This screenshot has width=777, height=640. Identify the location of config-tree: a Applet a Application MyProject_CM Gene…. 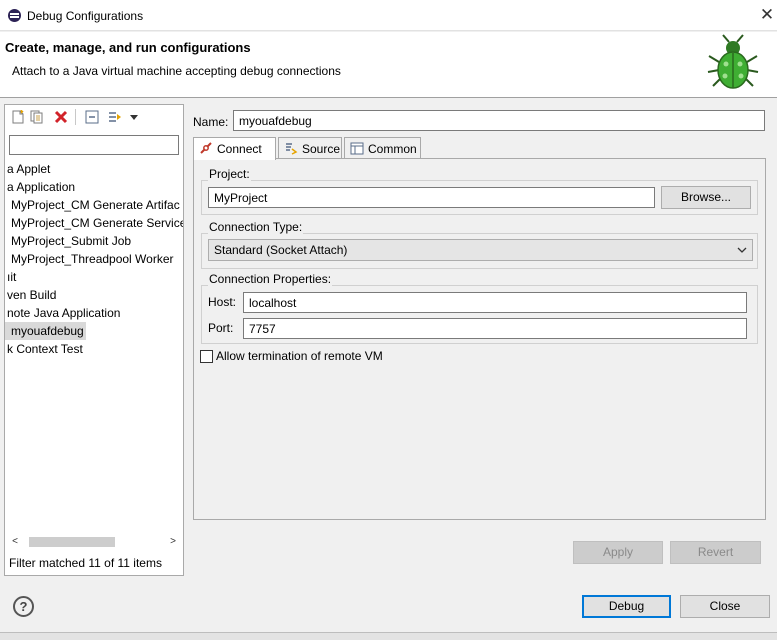
(94, 348).